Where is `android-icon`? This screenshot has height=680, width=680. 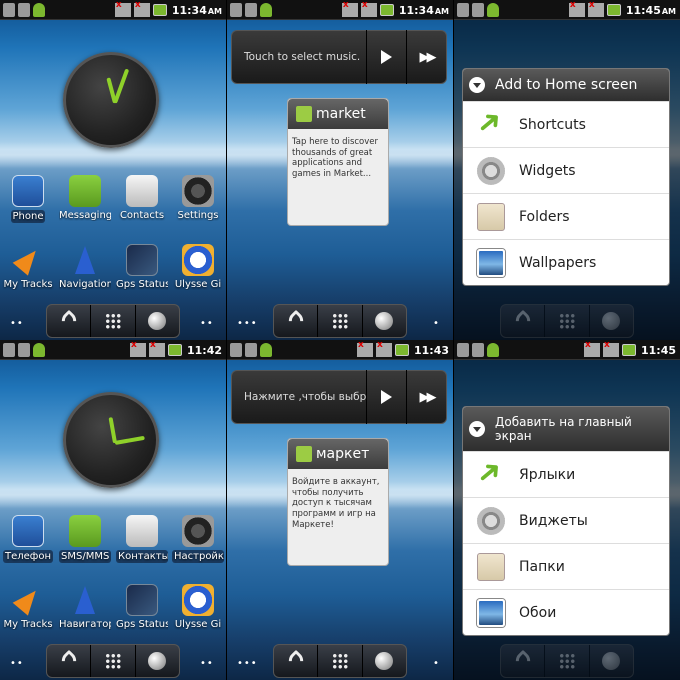
android-icon is located at coordinates (266, 350).